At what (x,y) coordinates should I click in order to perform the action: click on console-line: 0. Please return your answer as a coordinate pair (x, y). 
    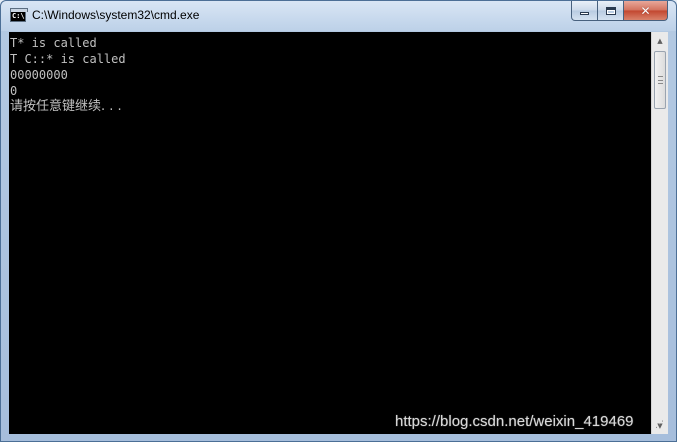
    Looking at the image, I should click on (14, 91).